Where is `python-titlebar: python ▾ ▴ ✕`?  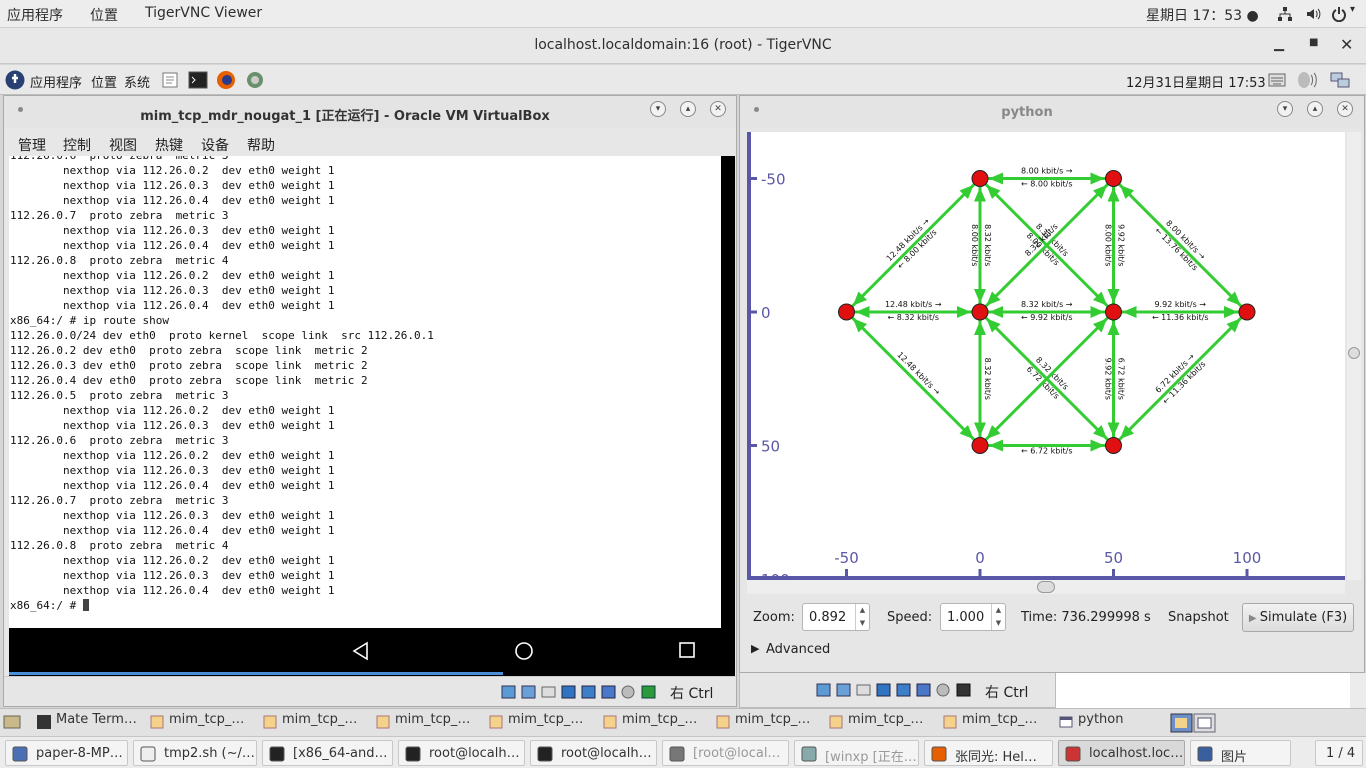 python-titlebar: python ▾ ▴ ✕ is located at coordinates (1052, 112).